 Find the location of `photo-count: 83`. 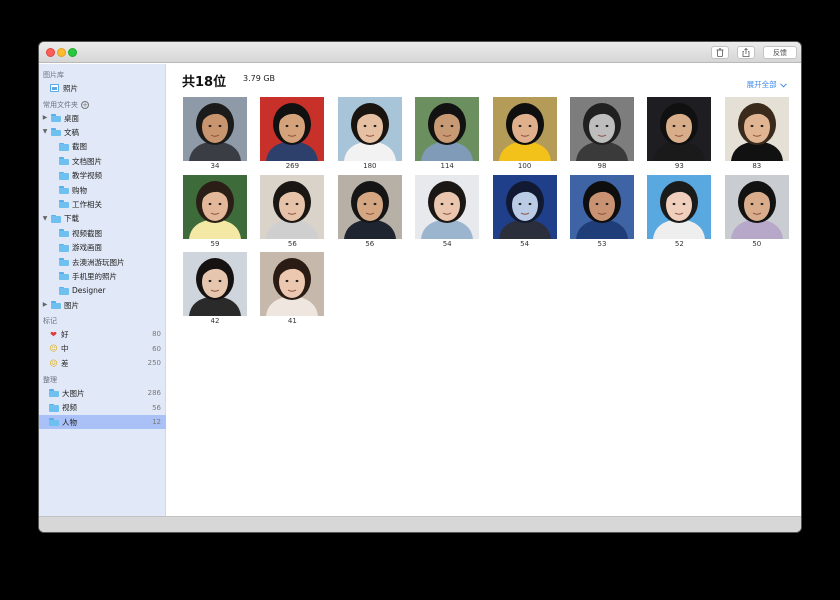

photo-count: 83 is located at coordinates (757, 166).